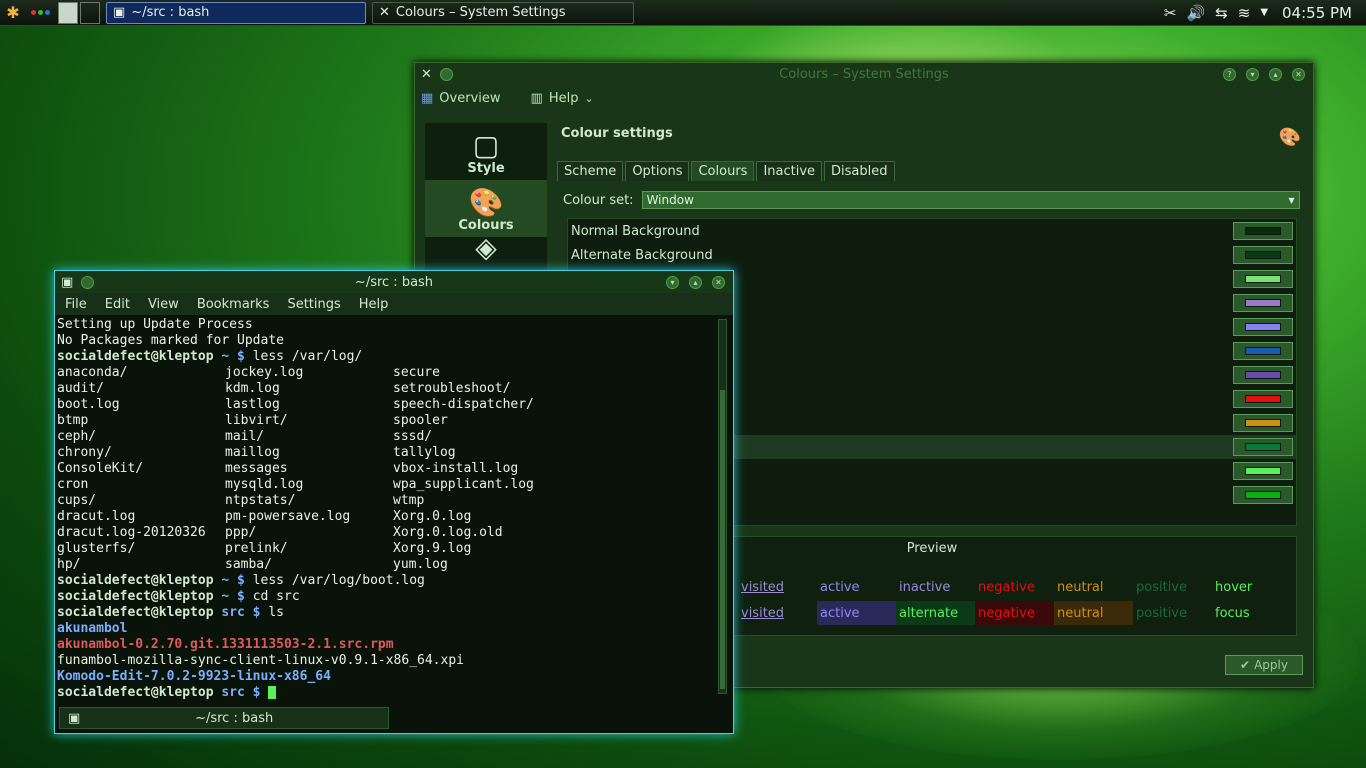 This screenshot has width=1366, height=768. What do you see at coordinates (309, 597) in the screenshot?
I see `prompt-line: socialdefect@kleptop ~ $ cd src` at bounding box center [309, 597].